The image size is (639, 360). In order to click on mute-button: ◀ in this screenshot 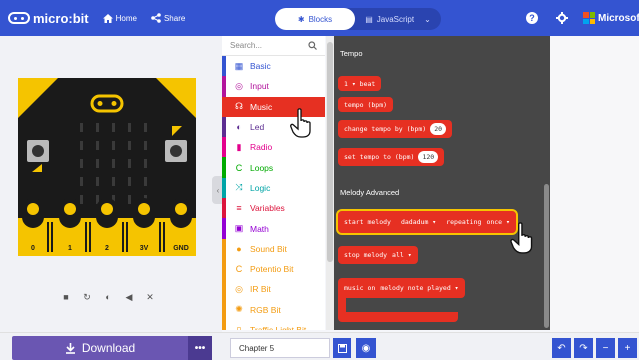, I will do `click(129, 297)`.